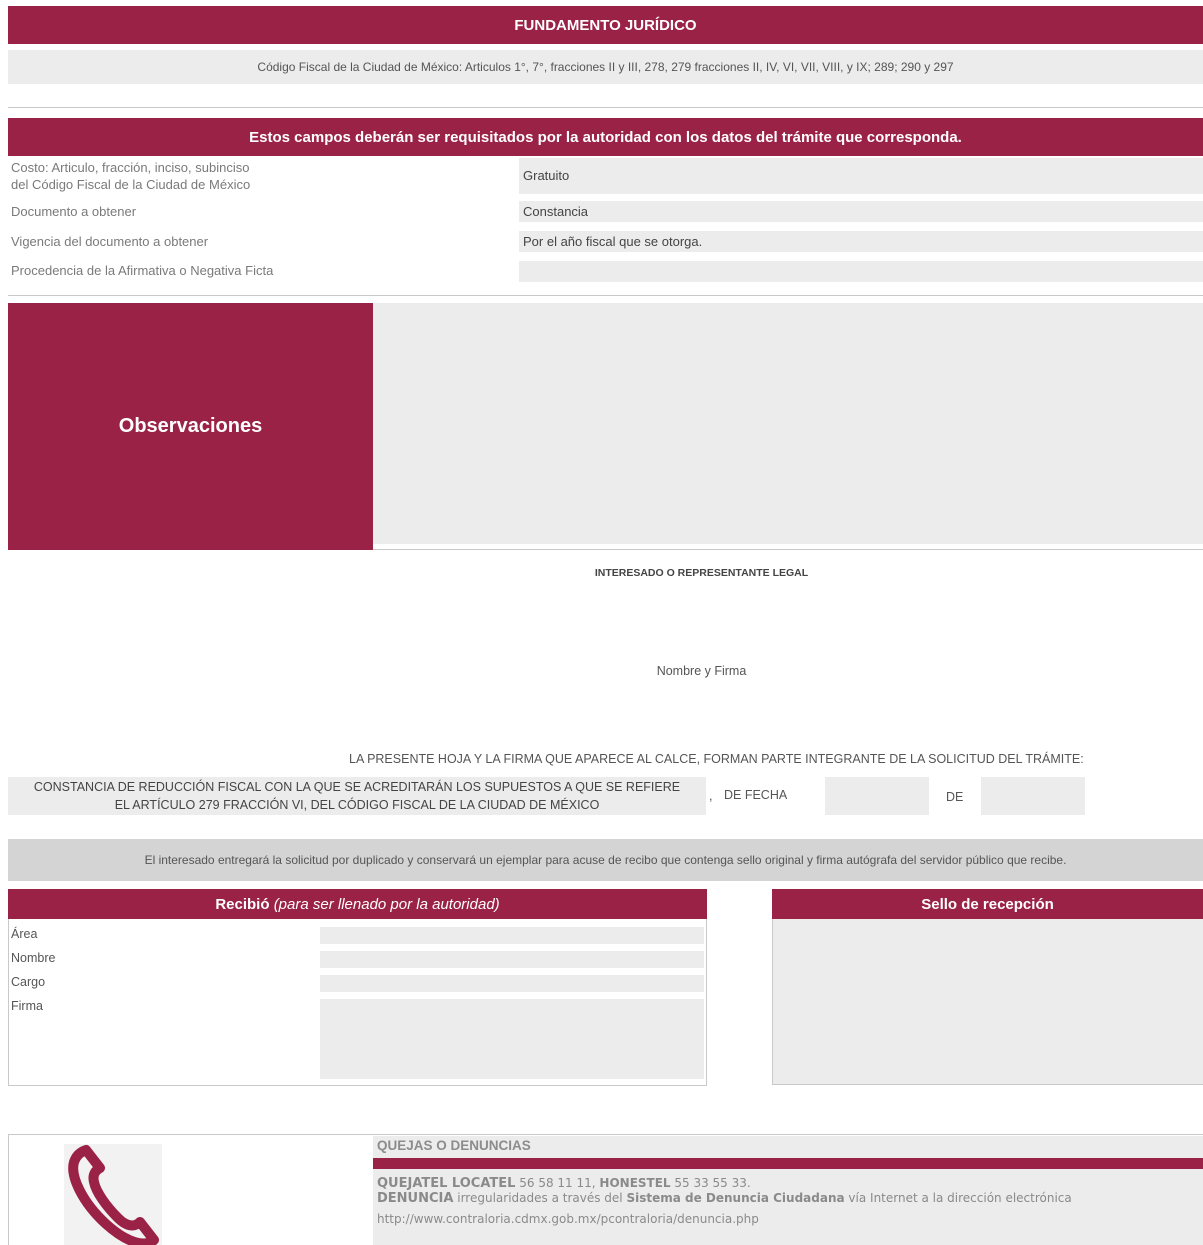  I want to click on statement-comma: ,, so click(710, 796).